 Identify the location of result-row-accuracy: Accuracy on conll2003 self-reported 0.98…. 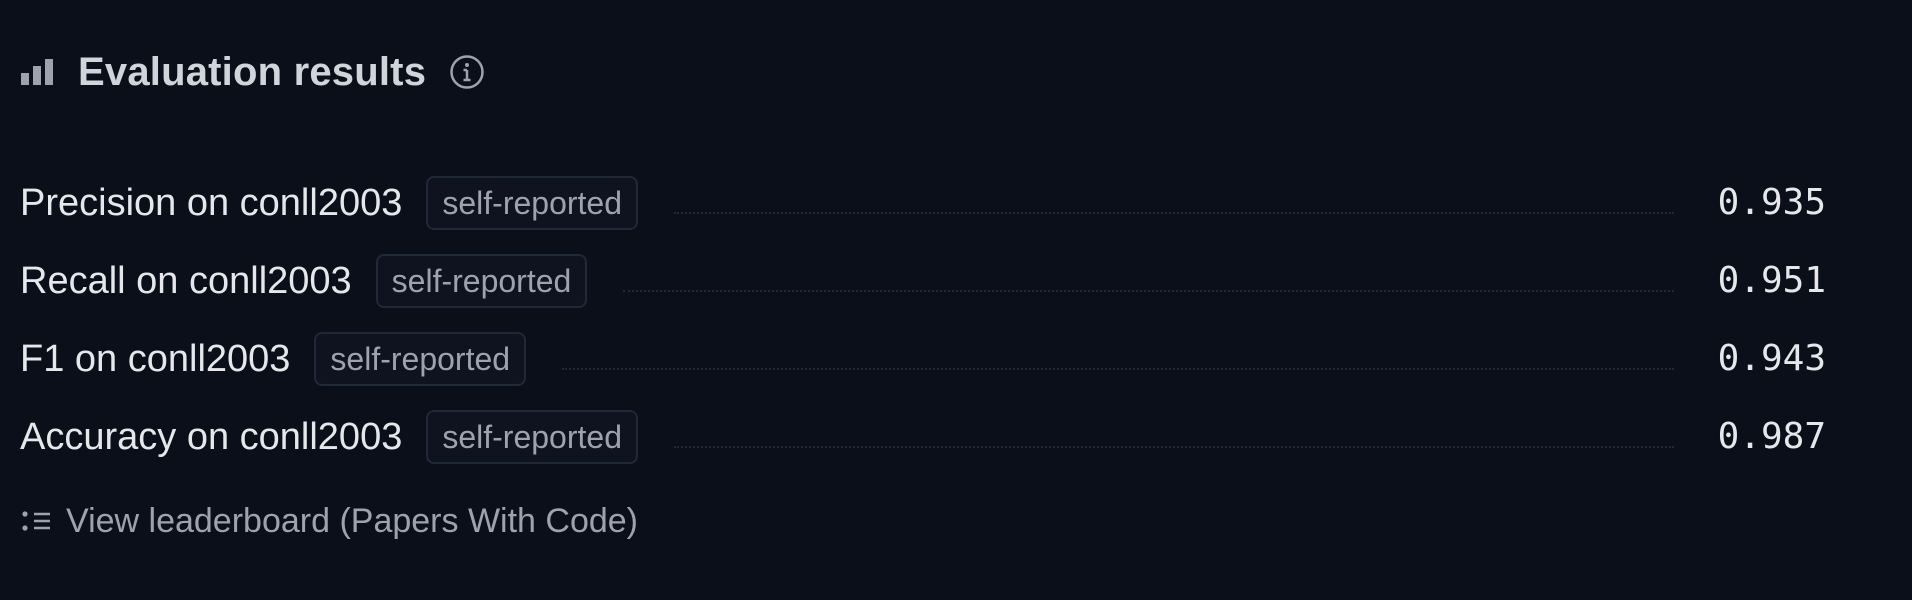
(931, 437).